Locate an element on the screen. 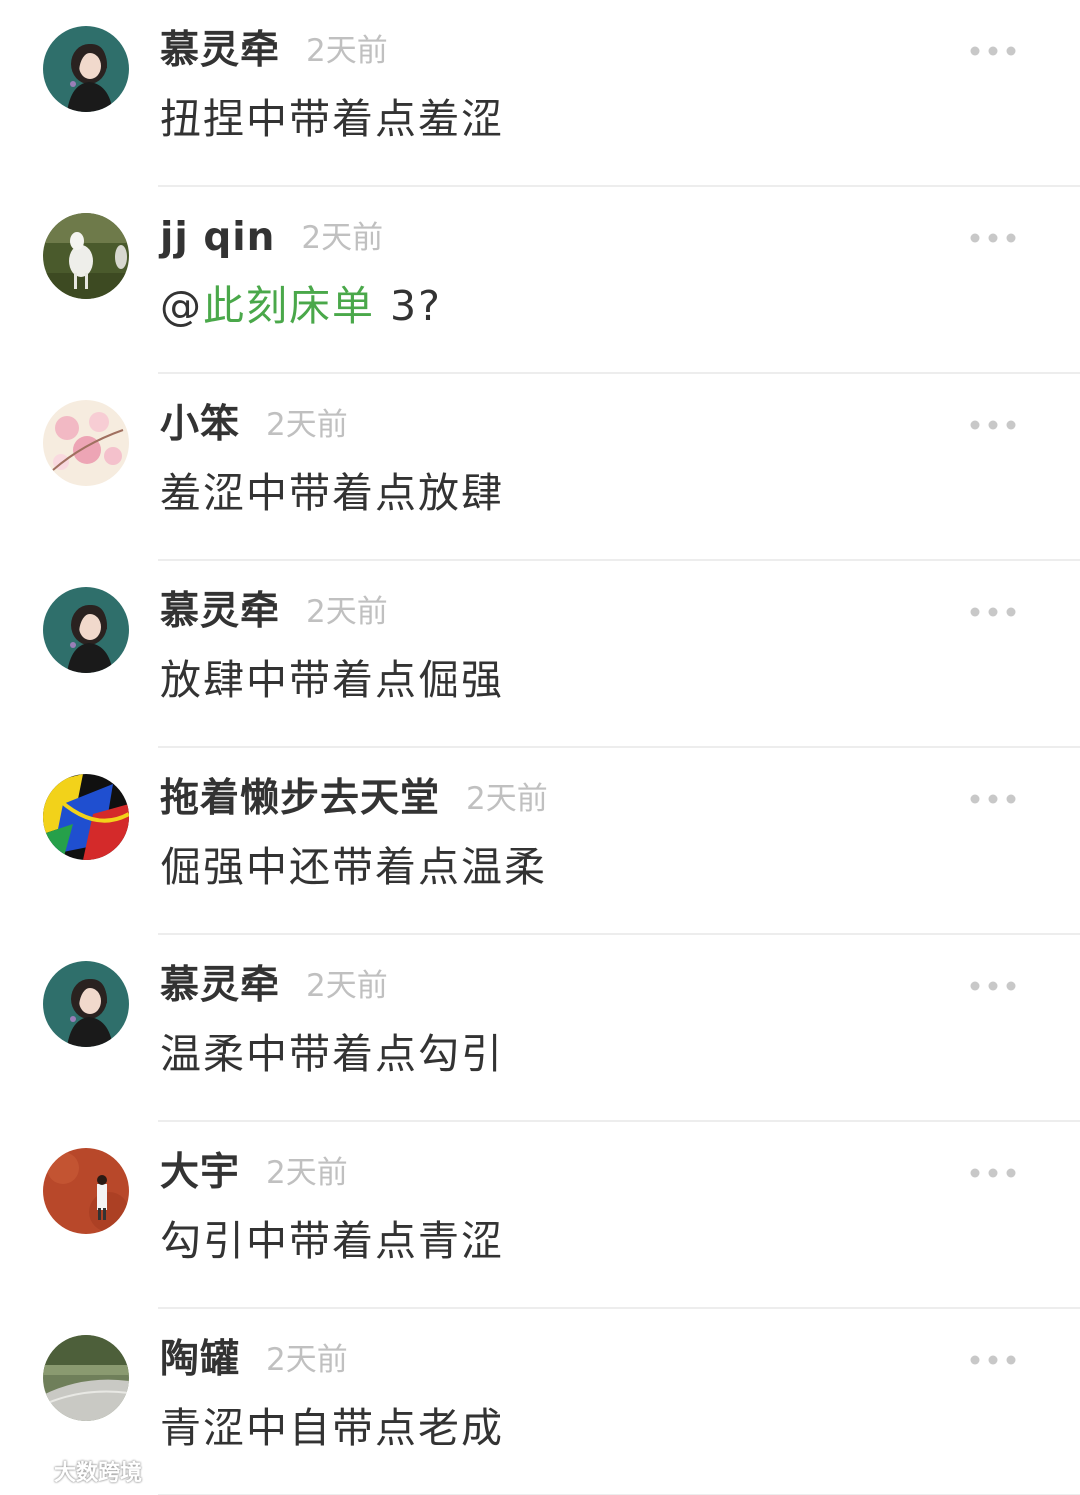  comment-text: 温柔中带着点勾引 is located at coordinates (332, 1054).